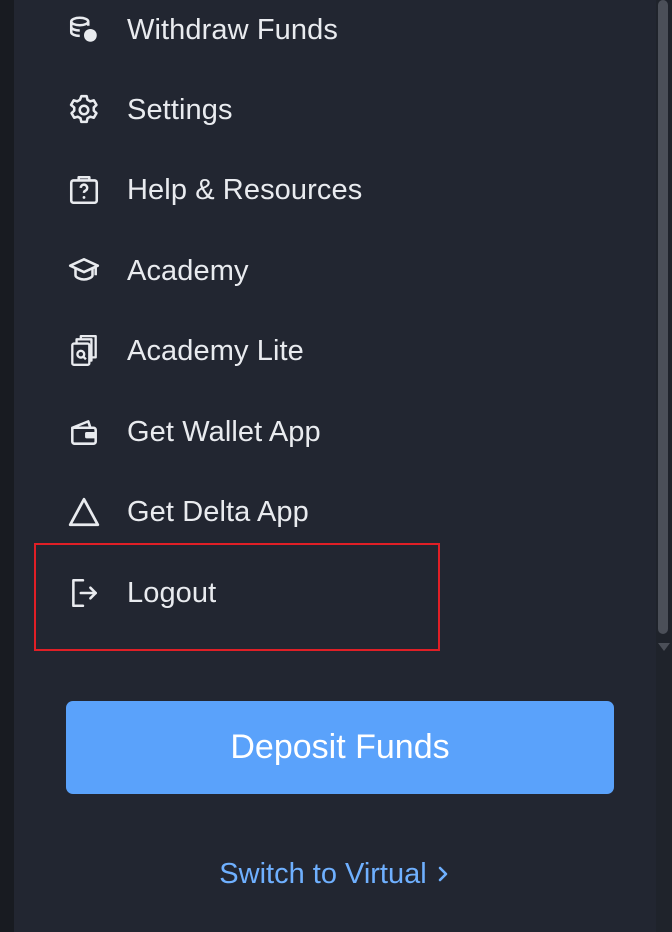 The width and height of the screenshot is (672, 932). Describe the element at coordinates (188, 270) in the screenshot. I see `menu-item-label: Academy` at that location.